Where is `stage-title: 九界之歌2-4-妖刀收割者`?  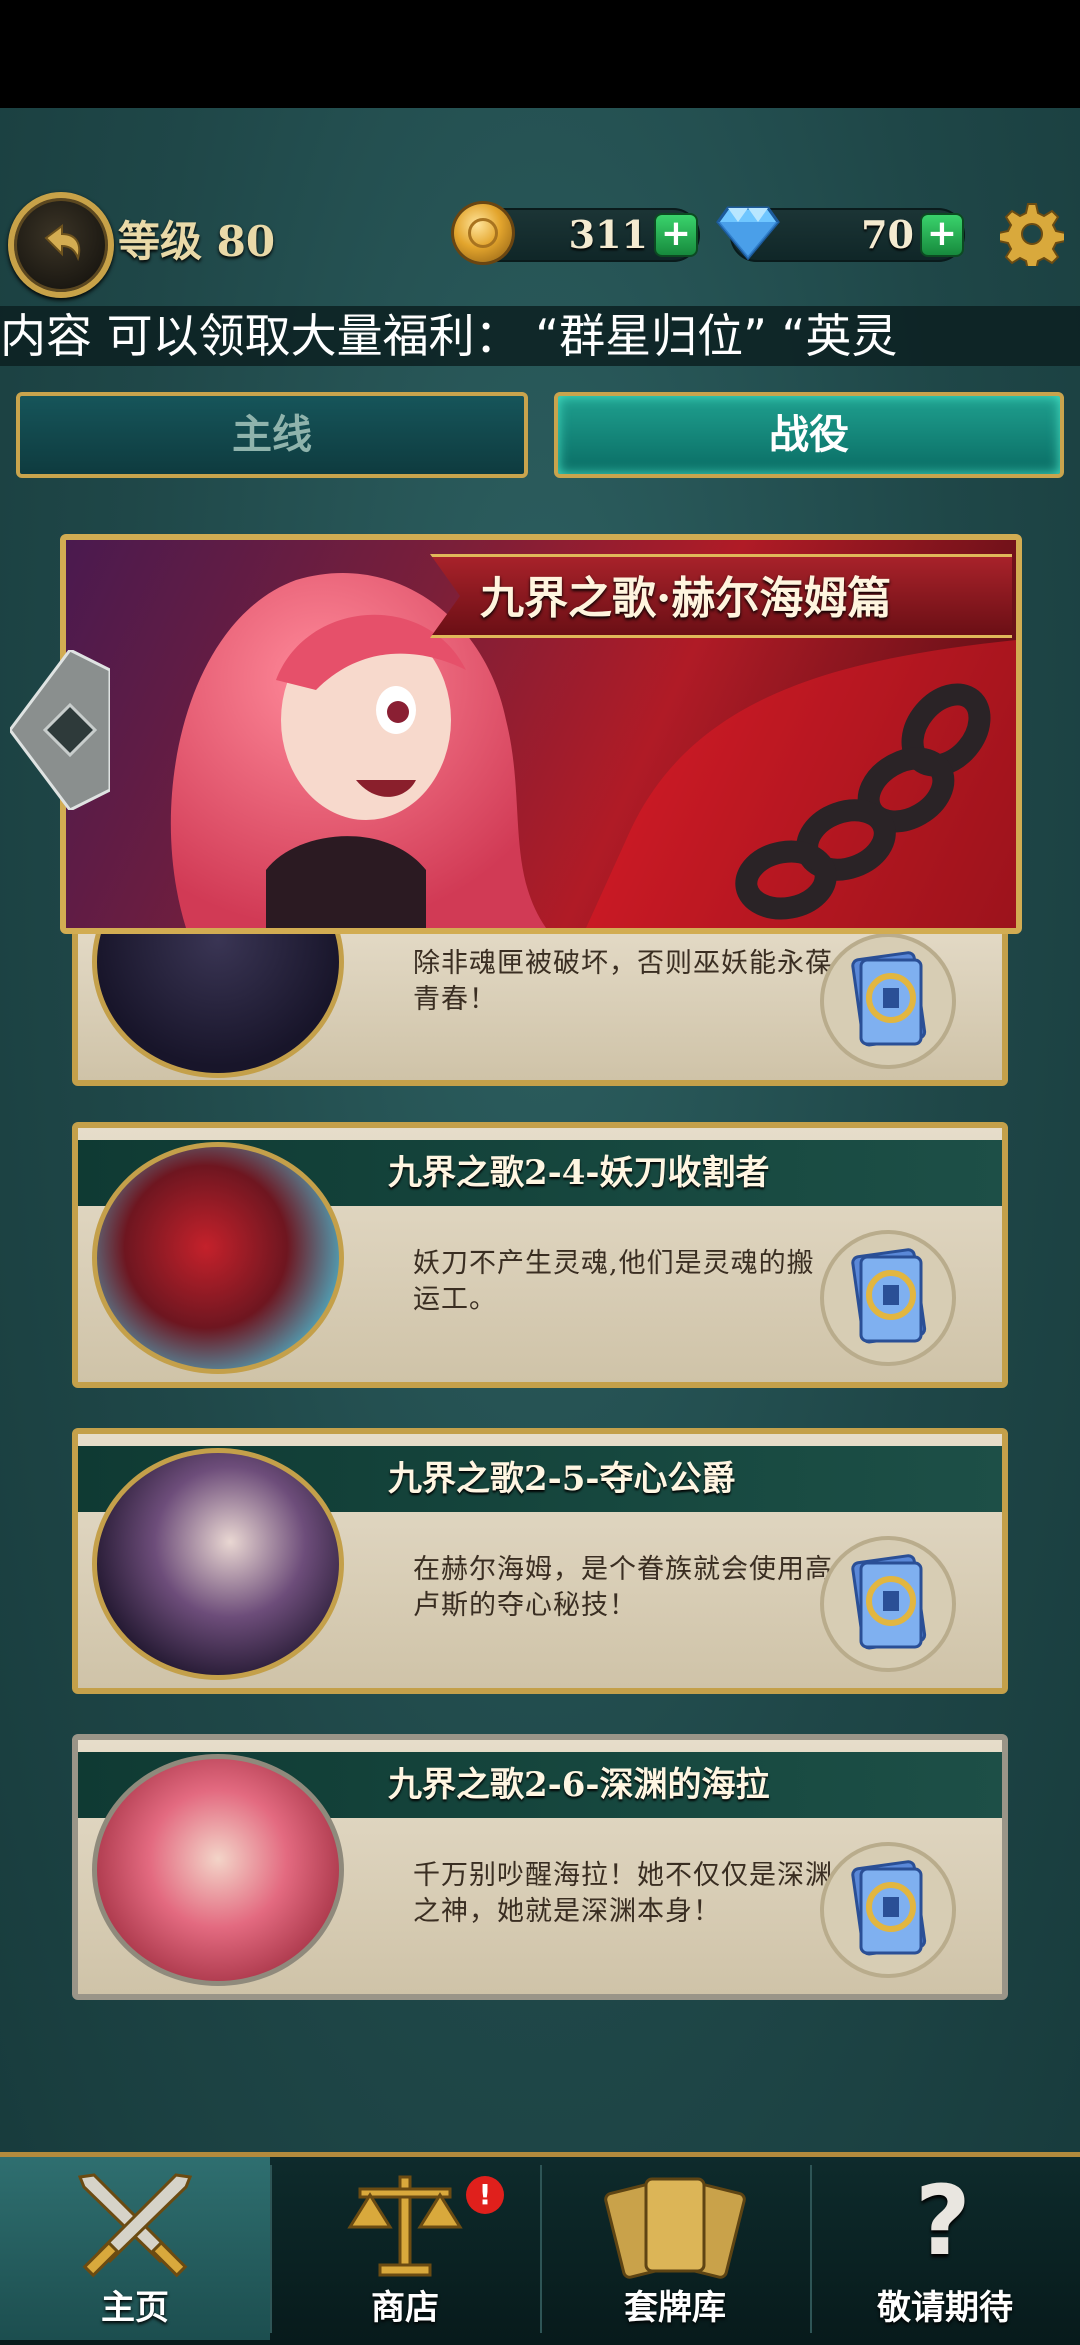 stage-title: 九界之歌2-4-妖刀收割者 is located at coordinates (579, 1173).